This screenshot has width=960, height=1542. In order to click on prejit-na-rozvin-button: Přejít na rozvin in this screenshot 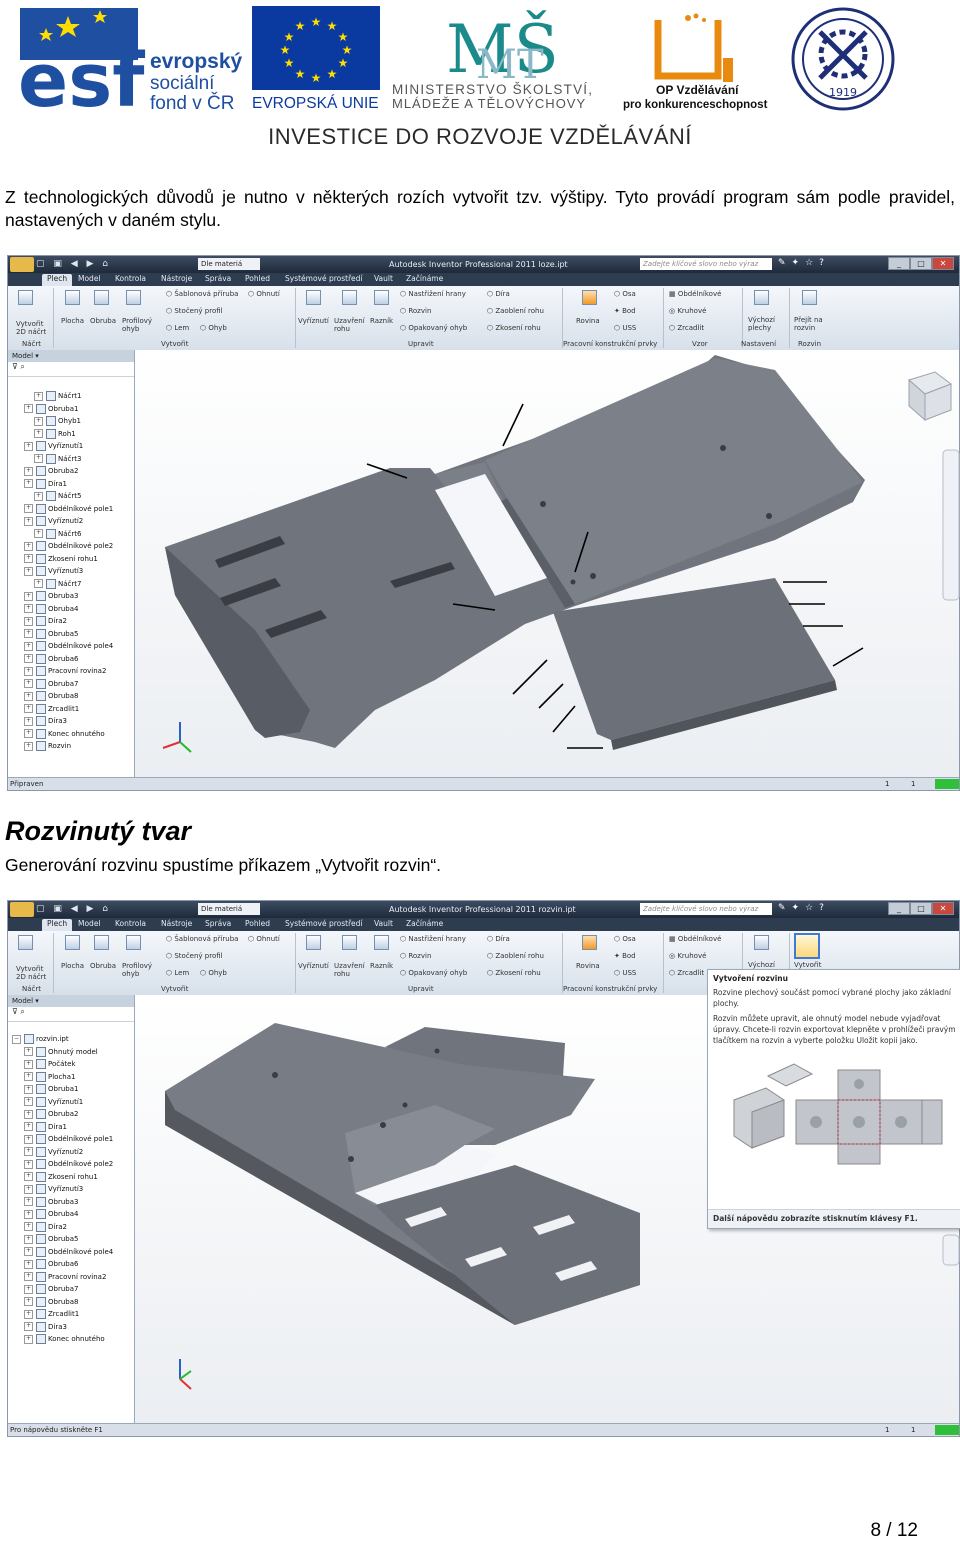, I will do `click(808, 324)`.